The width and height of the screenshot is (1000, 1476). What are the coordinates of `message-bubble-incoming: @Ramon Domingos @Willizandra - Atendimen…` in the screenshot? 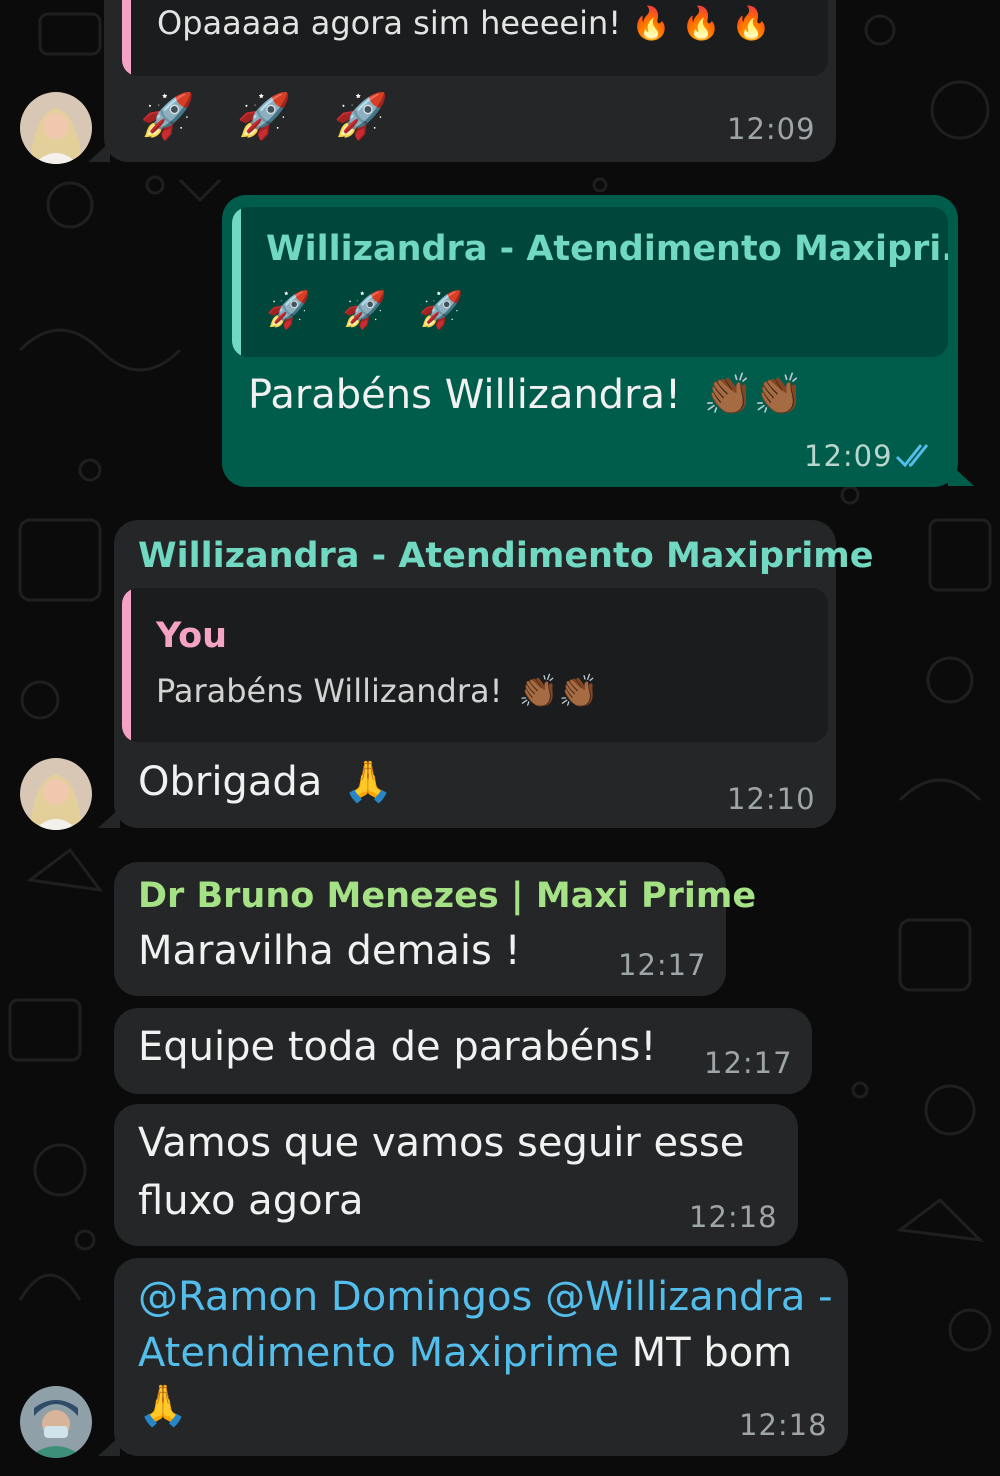 It's located at (481, 1357).